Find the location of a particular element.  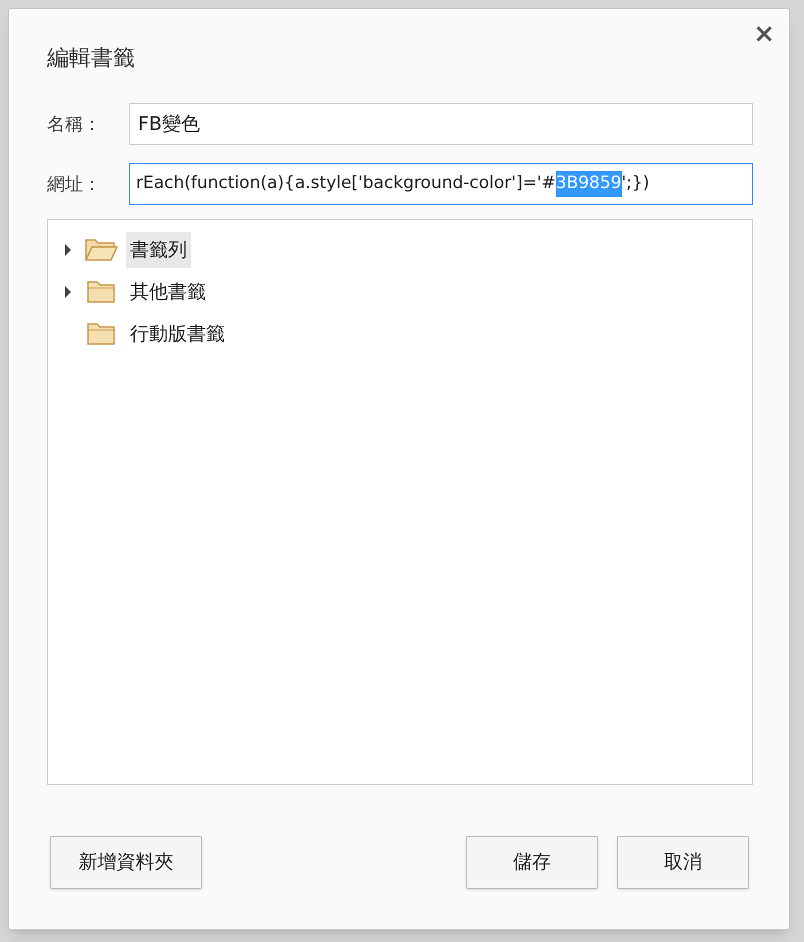

field-label: 名稱： is located at coordinates (74, 124).